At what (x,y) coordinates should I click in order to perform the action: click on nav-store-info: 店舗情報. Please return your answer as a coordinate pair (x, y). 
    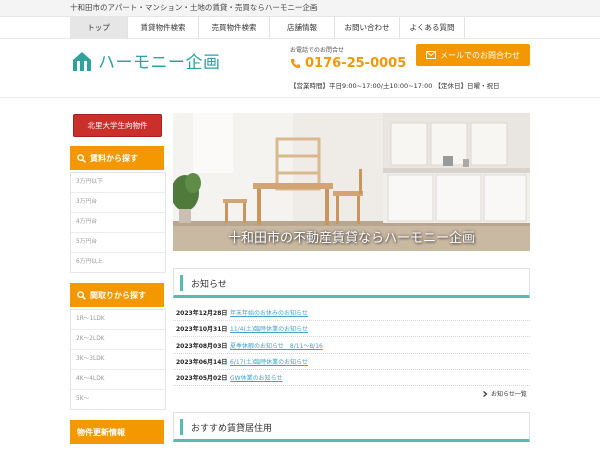
    Looking at the image, I should click on (302, 27).